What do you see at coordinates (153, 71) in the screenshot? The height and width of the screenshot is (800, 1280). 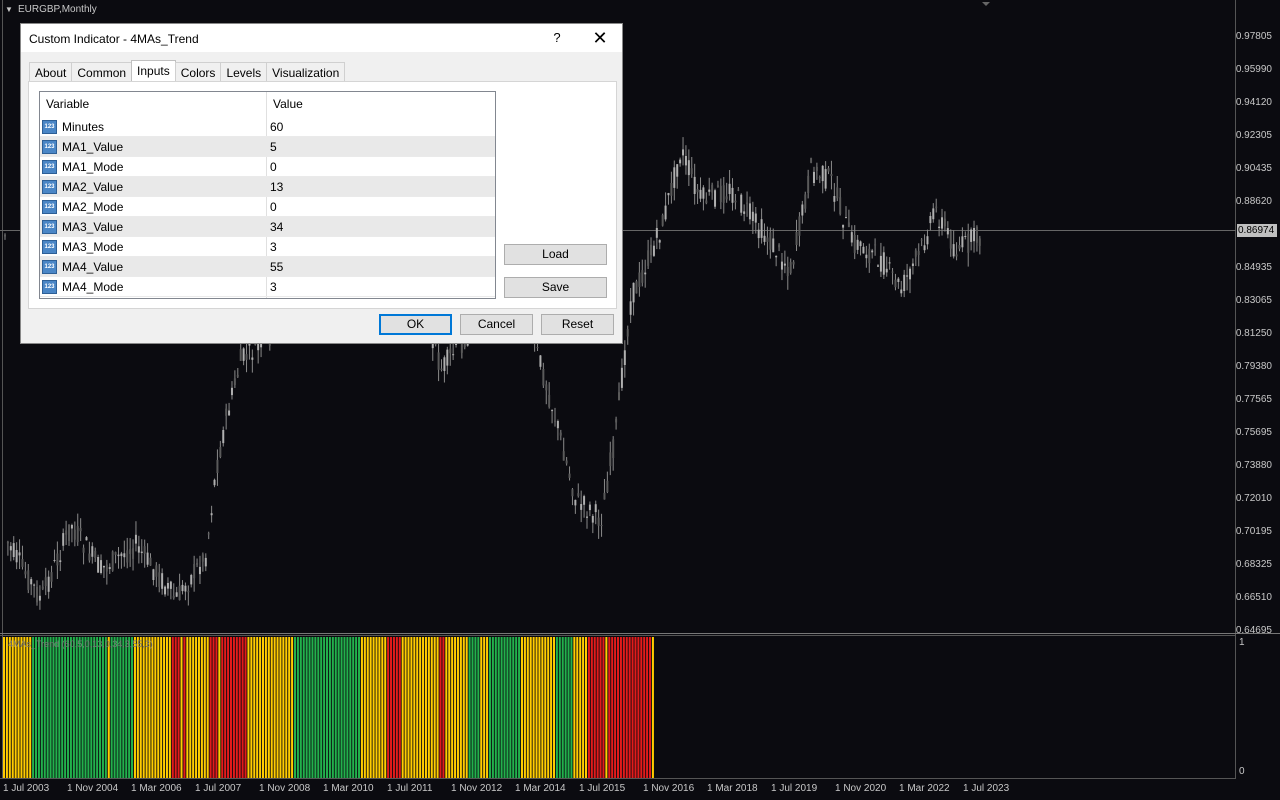 I see `tab-inputs: Inputs` at bounding box center [153, 71].